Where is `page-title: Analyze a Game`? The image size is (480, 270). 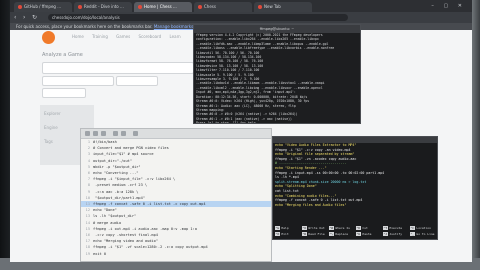 page-title: Analyze a Game is located at coordinates (62, 55).